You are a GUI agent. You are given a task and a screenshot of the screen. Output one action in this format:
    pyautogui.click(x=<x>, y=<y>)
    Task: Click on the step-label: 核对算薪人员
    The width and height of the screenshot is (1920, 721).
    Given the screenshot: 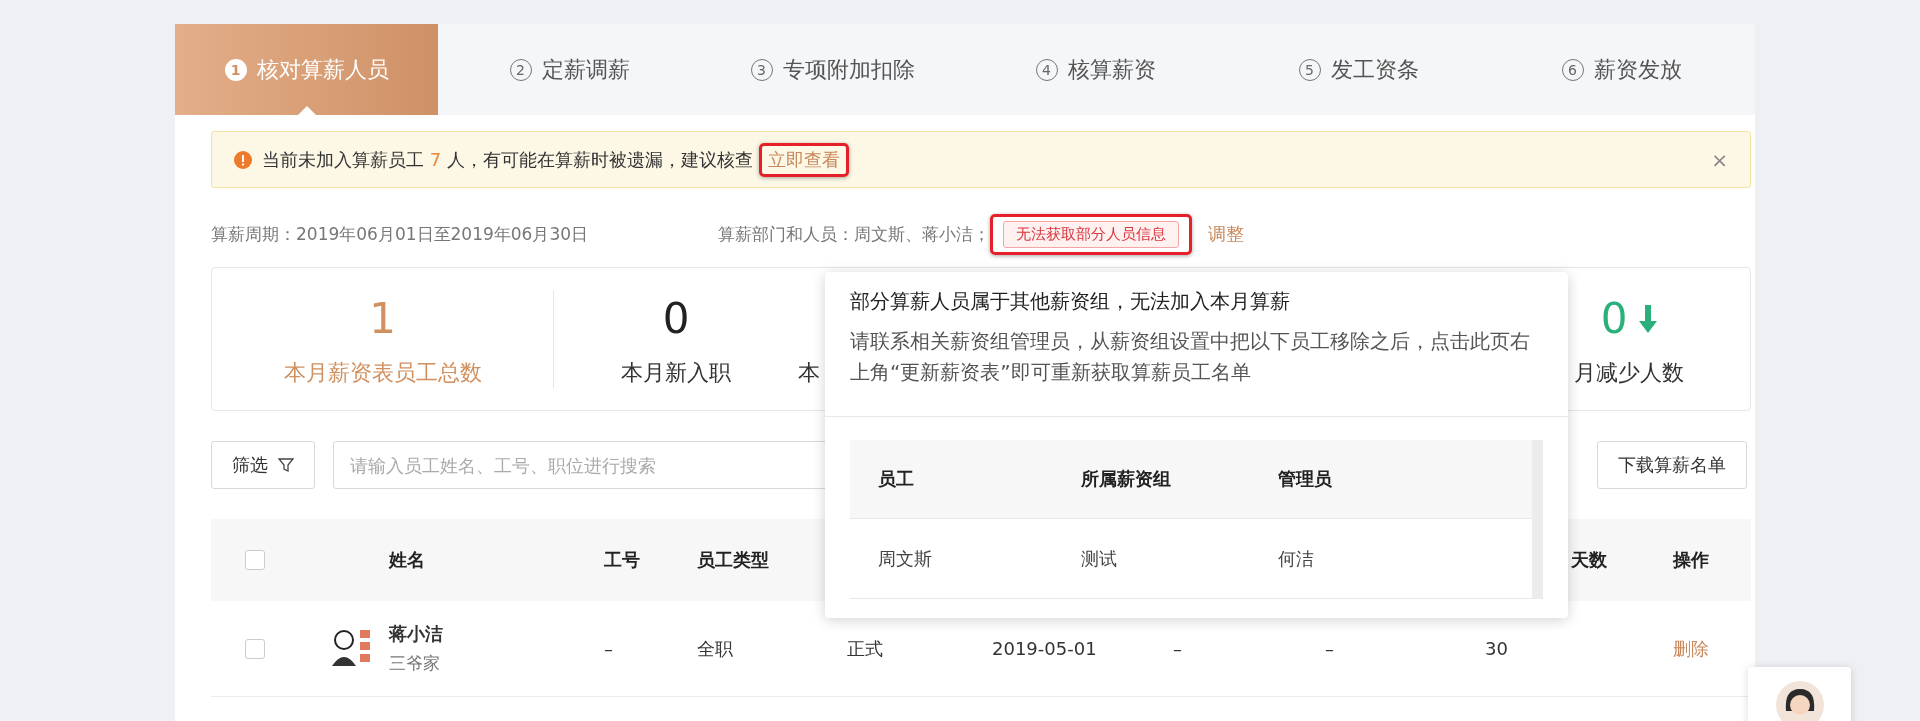 What is the action you would take?
    pyautogui.click(x=322, y=69)
    